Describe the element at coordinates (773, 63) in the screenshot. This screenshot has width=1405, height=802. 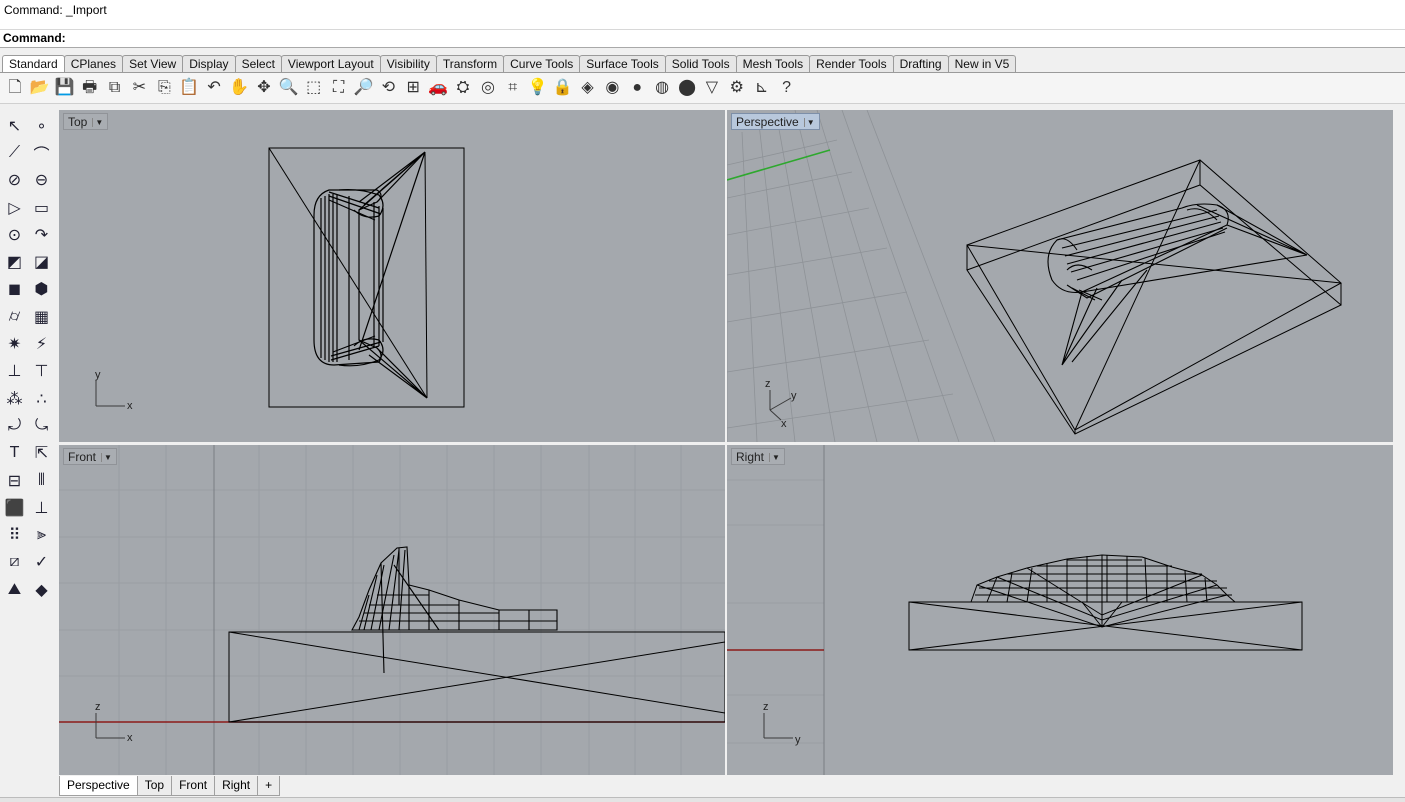
I see `tab-mesh-tools: Mesh Tools` at that location.